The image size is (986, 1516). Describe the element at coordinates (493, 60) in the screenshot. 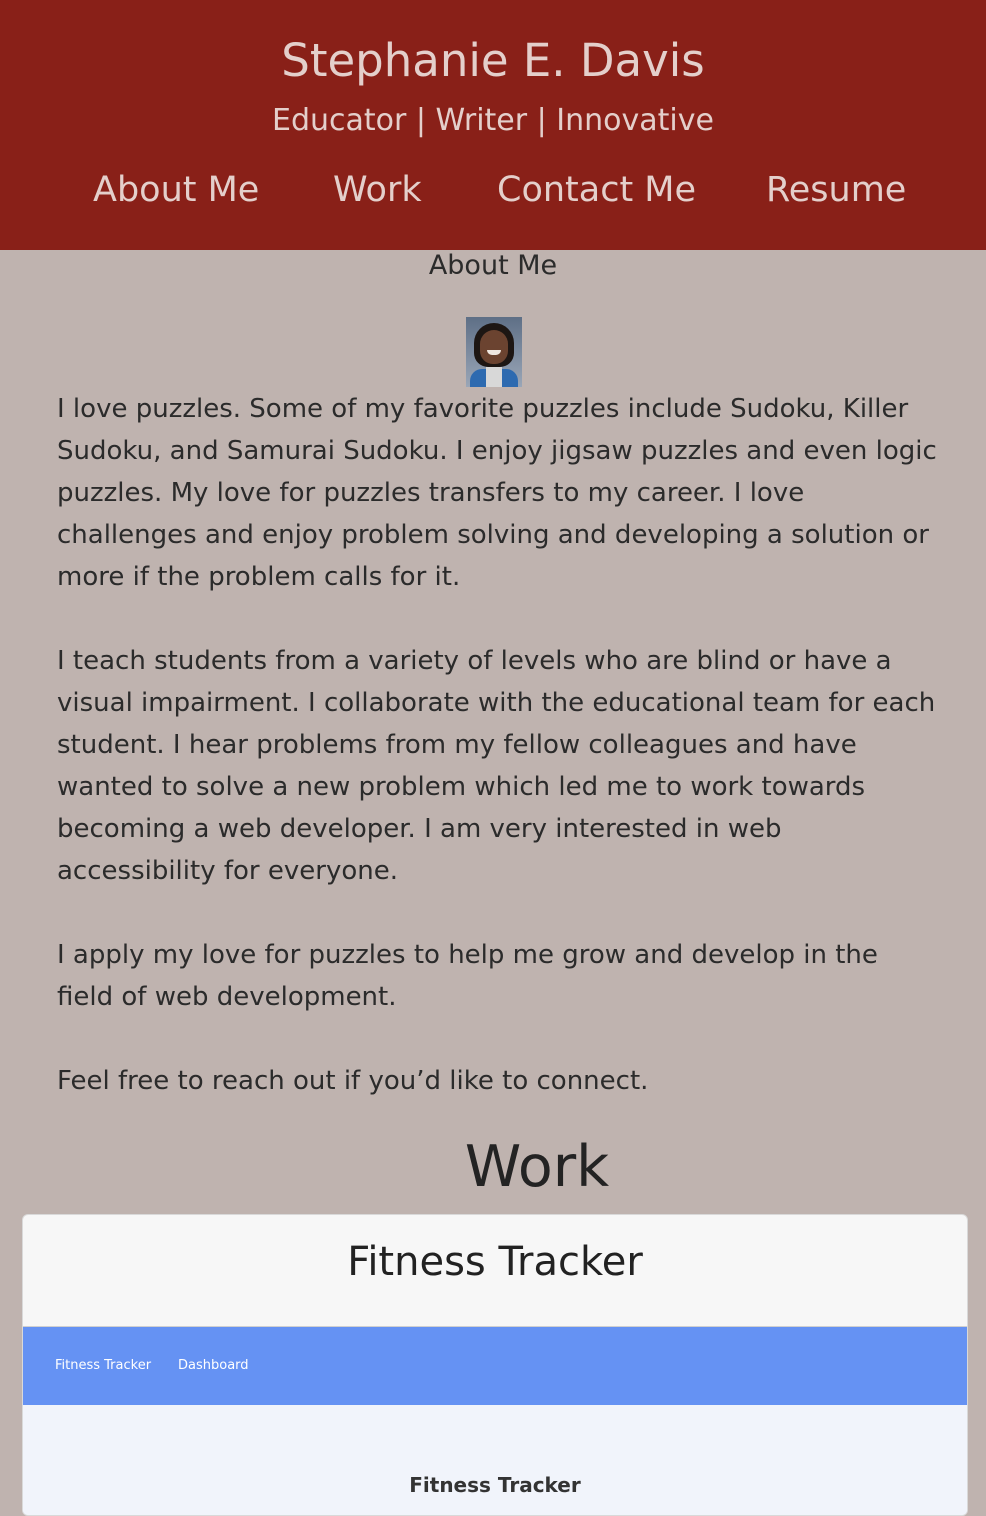

I see `site-owner-name: Stephanie E. Davis` at that location.